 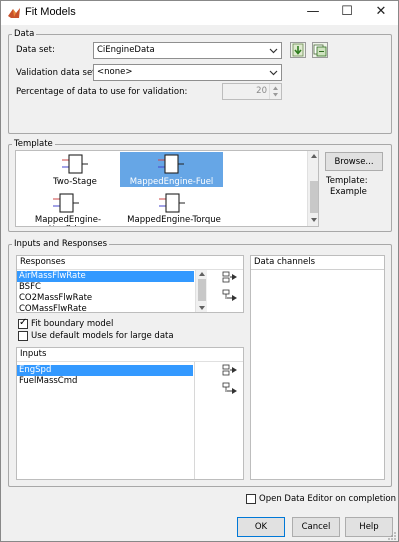 What do you see at coordinates (75, 182) in the screenshot?
I see `template-item-label: Two-Stage` at bounding box center [75, 182].